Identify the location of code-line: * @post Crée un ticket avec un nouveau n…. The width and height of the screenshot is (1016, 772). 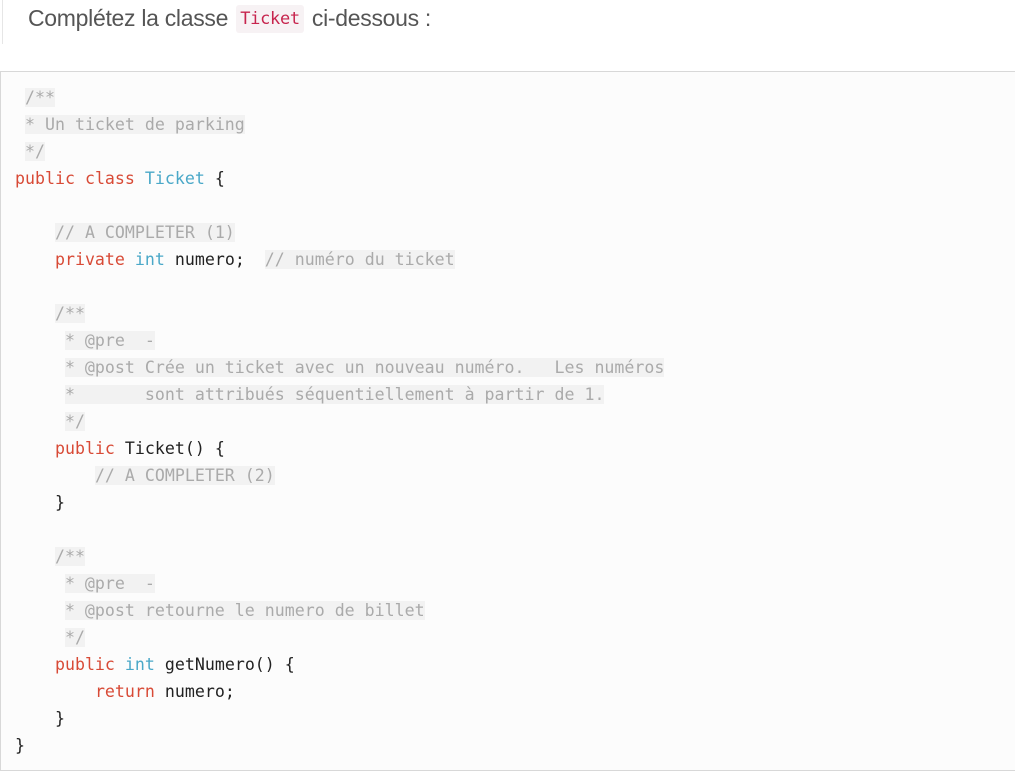
(340, 367).